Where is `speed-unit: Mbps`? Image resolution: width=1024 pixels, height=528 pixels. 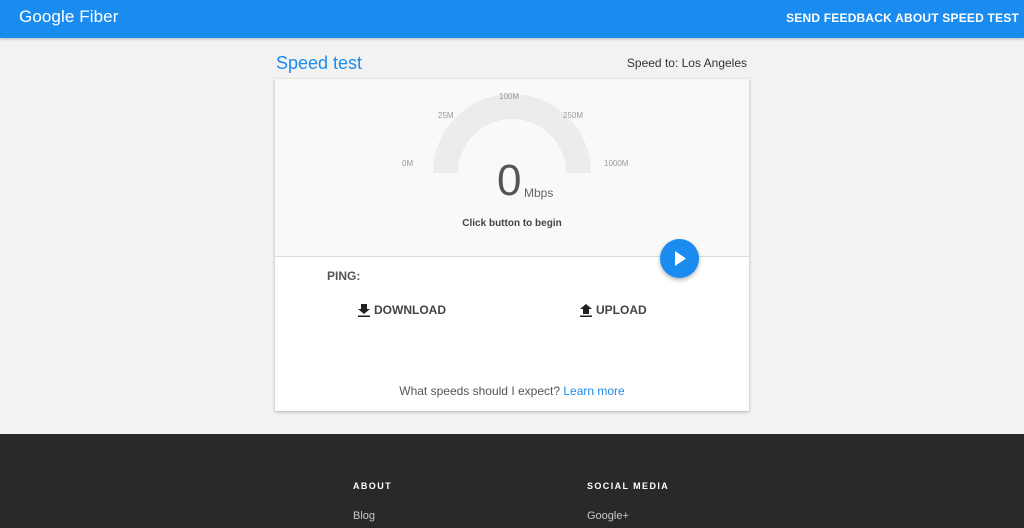 speed-unit: Mbps is located at coordinates (539, 193).